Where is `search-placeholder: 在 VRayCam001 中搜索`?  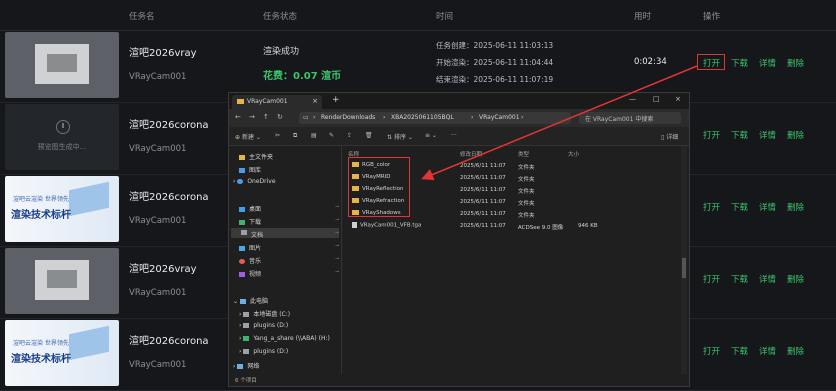 search-placeholder: 在 VRayCam001 中搜索 is located at coordinates (619, 119).